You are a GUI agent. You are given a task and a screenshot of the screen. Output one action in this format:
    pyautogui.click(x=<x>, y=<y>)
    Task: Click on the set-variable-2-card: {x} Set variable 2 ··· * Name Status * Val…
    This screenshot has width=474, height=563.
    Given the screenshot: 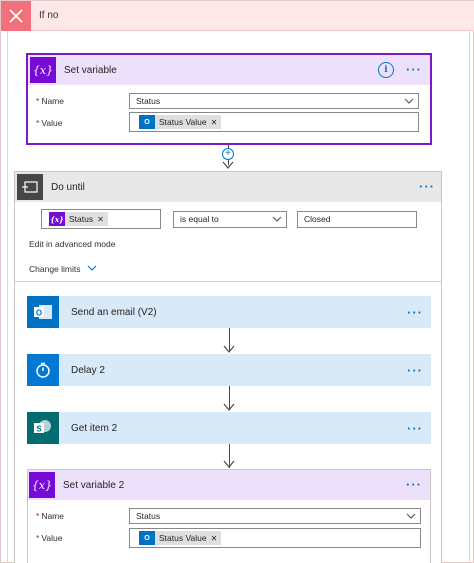 What is the action you would take?
    pyautogui.click(x=229, y=516)
    